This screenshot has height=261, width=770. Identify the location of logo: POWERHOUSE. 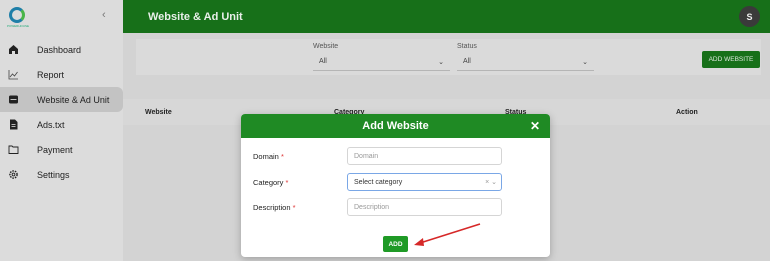
(18, 18).